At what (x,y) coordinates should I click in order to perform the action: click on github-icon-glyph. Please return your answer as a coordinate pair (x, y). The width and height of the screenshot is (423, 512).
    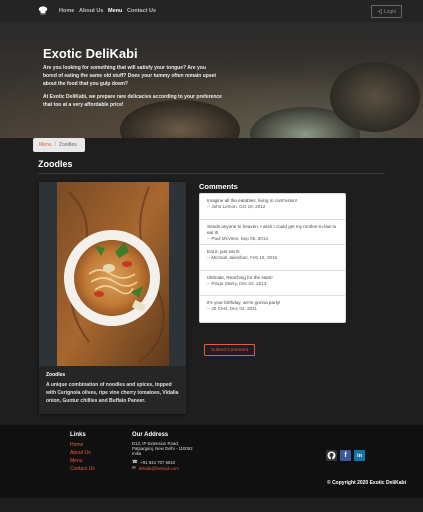
    Looking at the image, I should click on (331, 455).